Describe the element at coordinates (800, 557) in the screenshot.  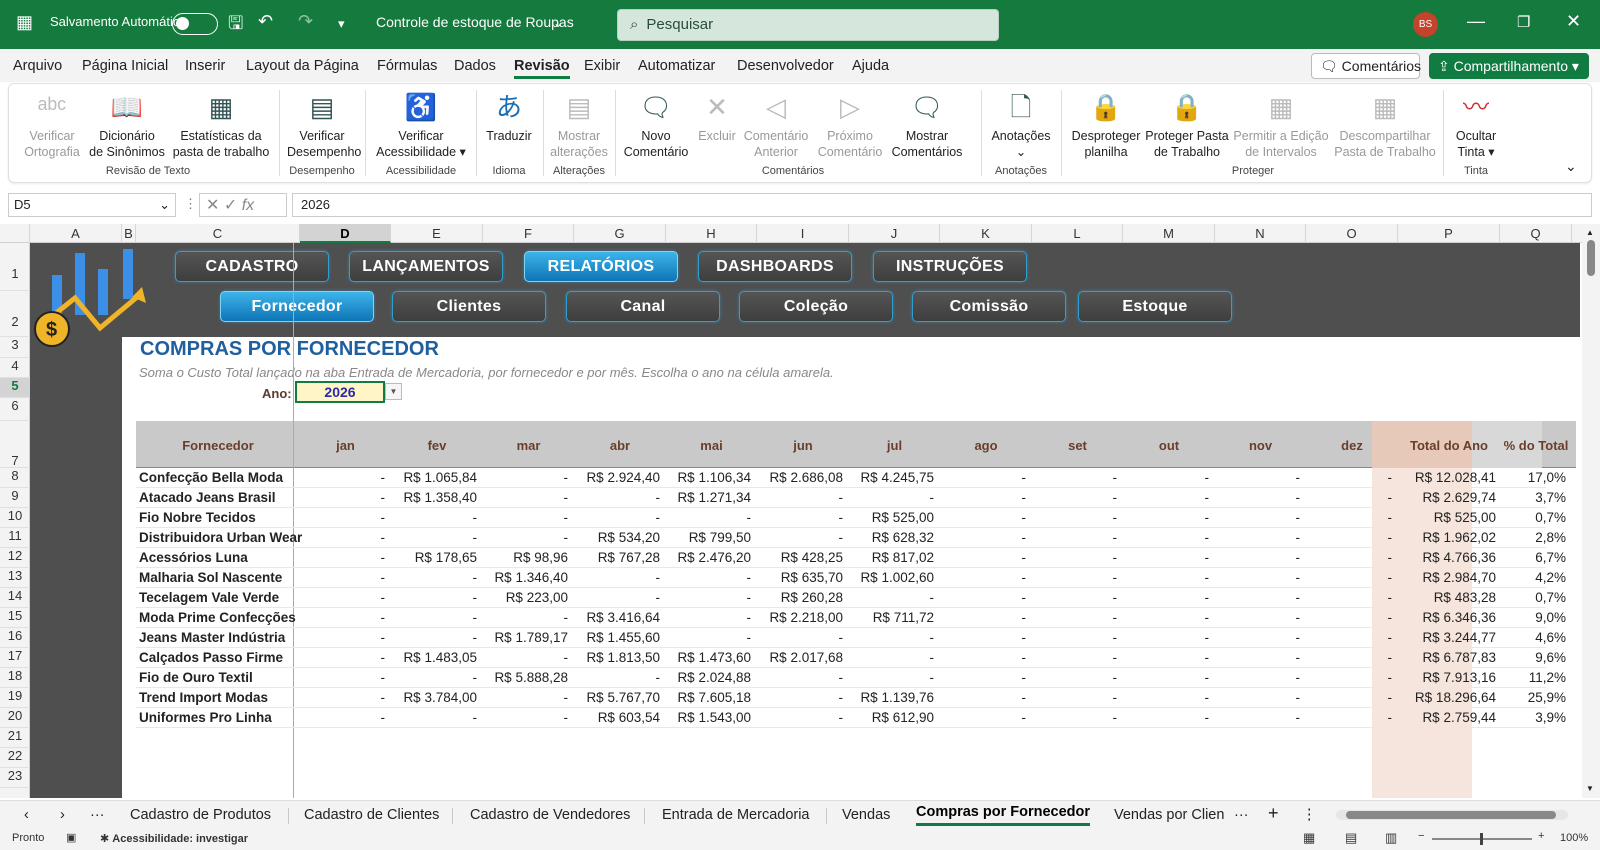
I see `value-cell: R$ 428,25` at that location.